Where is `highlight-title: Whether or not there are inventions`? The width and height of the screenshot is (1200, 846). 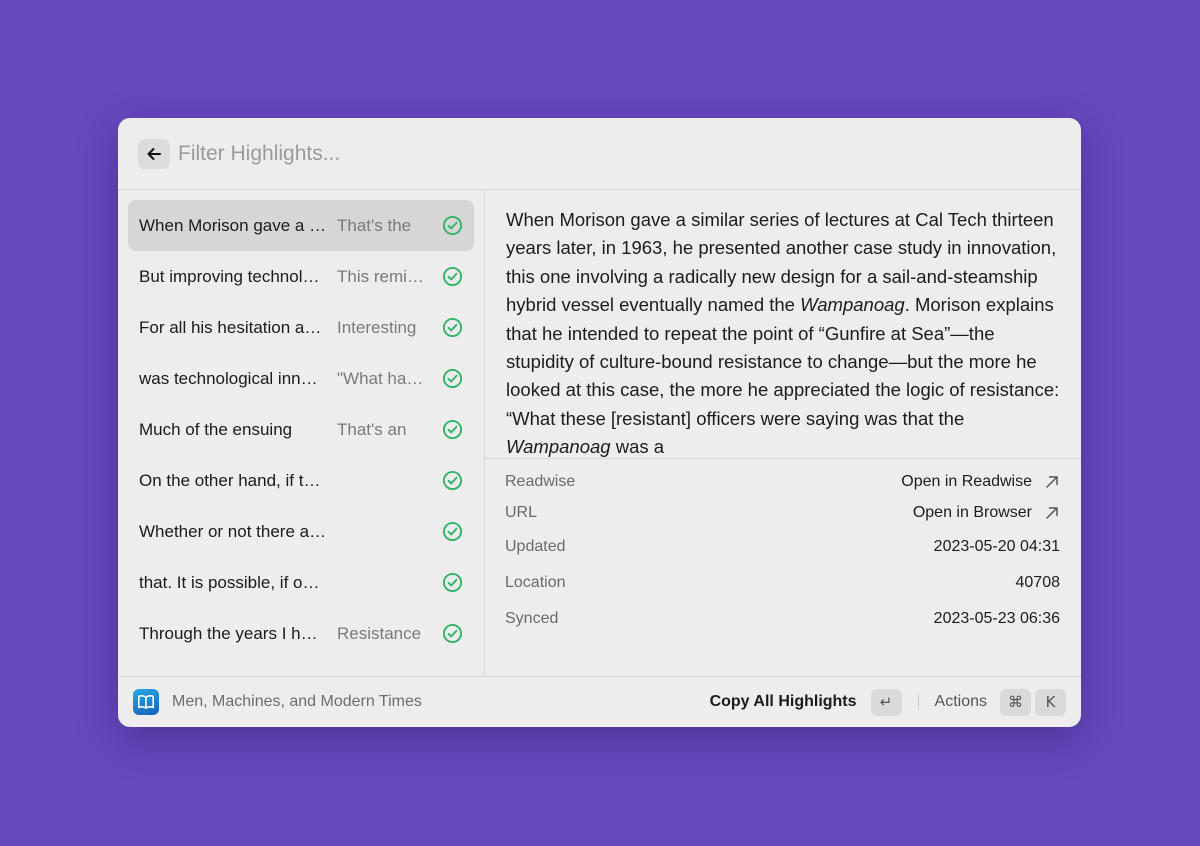
highlight-title: Whether or not there are inventions is located at coordinates (233, 531).